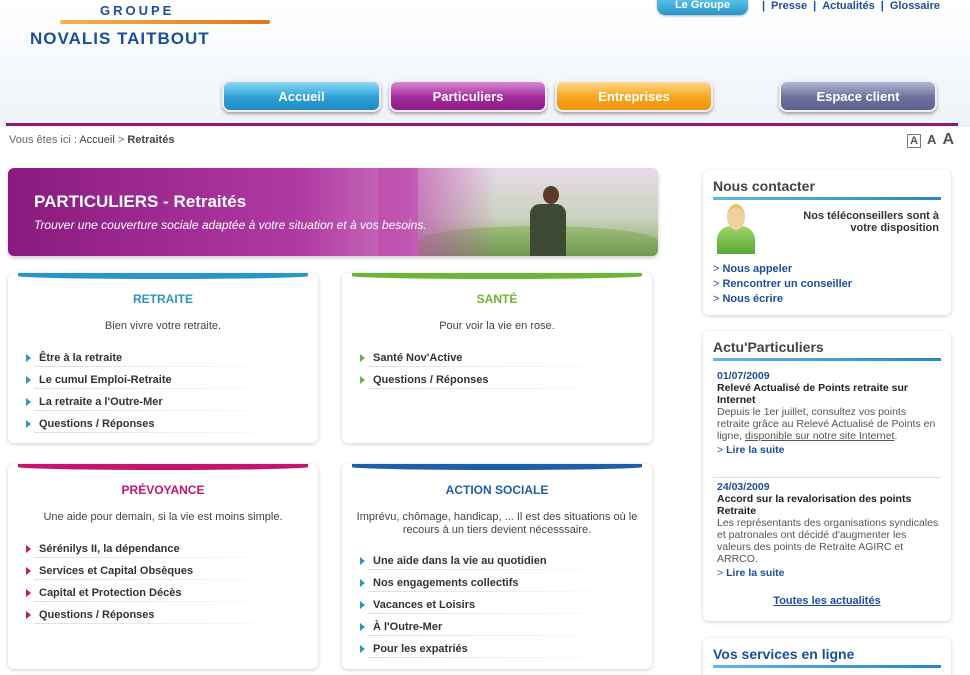 This screenshot has height=675, width=970. Describe the element at coordinates (163, 490) in the screenshot. I see `card-title: PRÉVOYANCE` at that location.